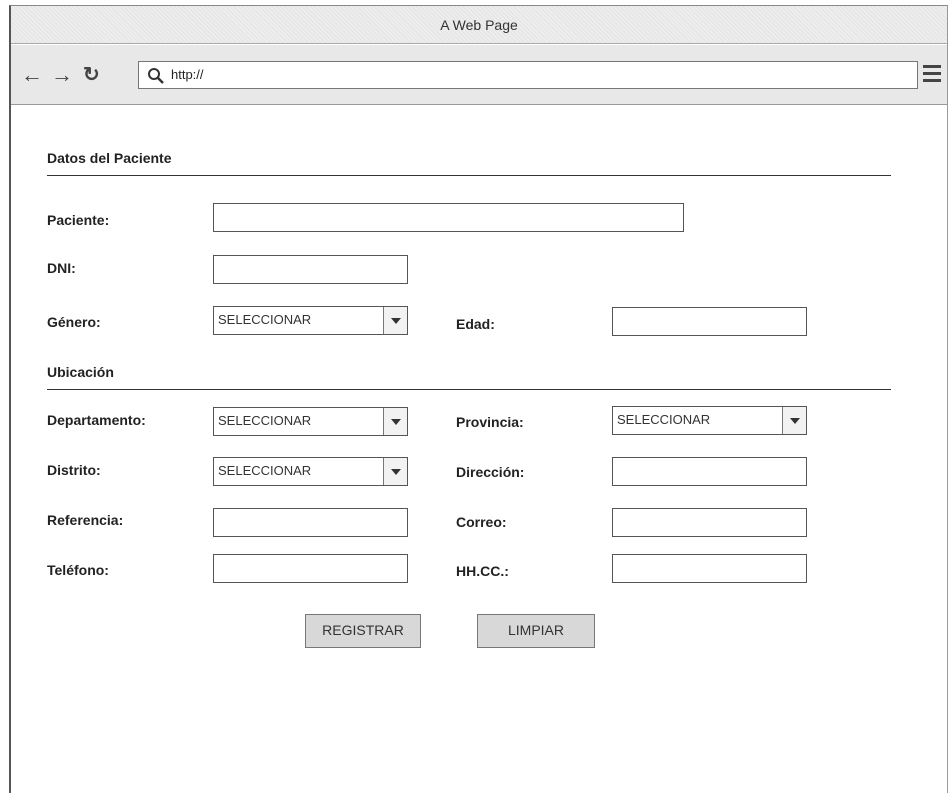  I want to click on genero-select: SELECCIONAR, so click(310, 320).